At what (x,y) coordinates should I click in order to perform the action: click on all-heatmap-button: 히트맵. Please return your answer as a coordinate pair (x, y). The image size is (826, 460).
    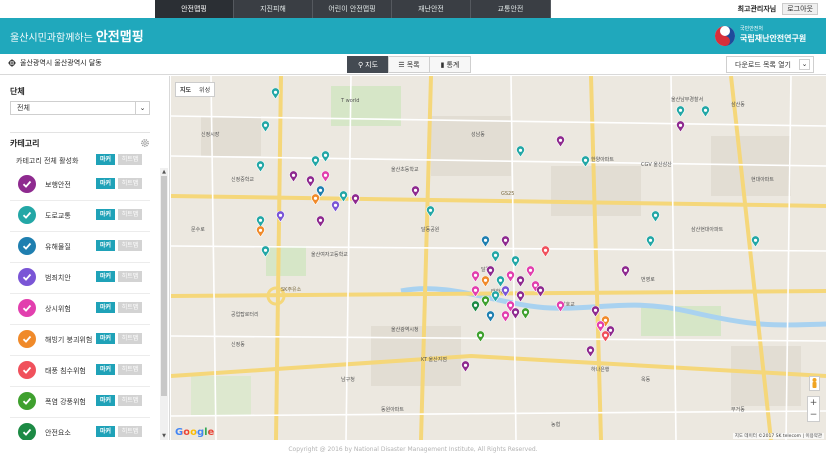
    Looking at the image, I should click on (130, 159).